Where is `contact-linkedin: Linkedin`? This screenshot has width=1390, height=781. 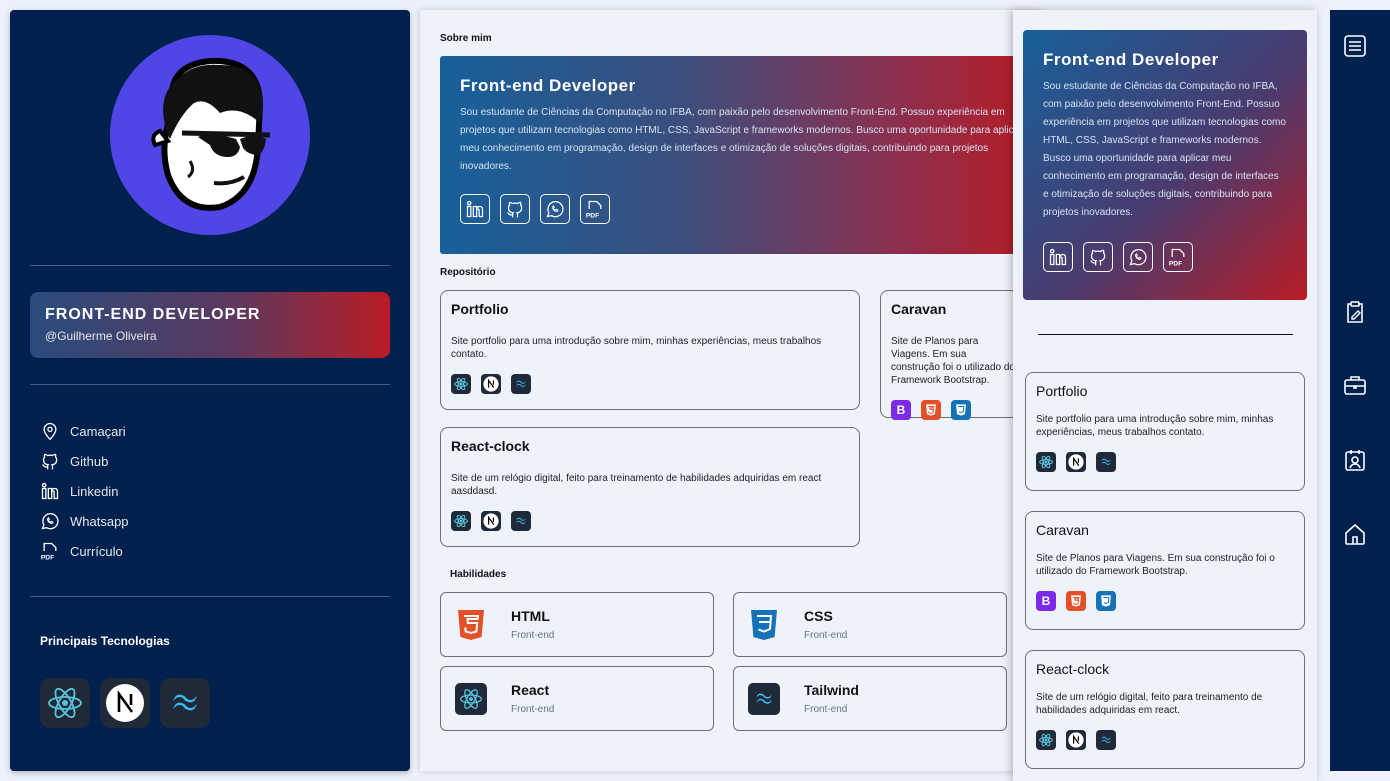 contact-linkedin: Linkedin is located at coordinates (79, 491).